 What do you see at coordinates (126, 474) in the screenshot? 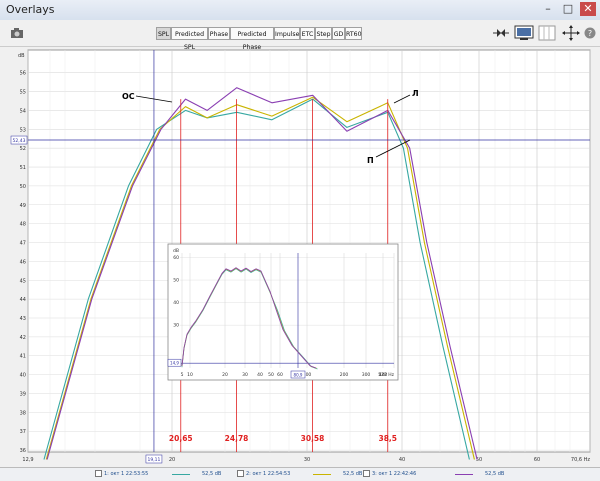
I see `legend-label-1: 1: окт 1 22:53:55` at bounding box center [126, 474].